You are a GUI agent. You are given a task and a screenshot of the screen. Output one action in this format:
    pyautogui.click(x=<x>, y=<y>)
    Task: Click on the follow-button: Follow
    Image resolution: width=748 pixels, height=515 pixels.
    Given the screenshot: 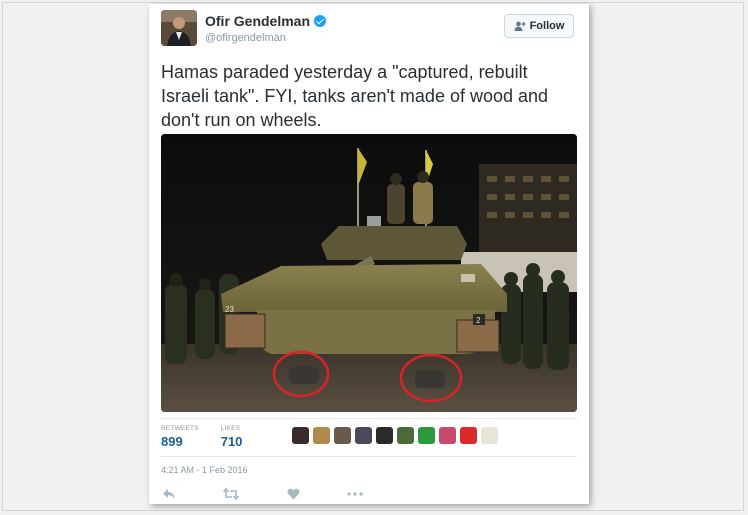 What is the action you would take?
    pyautogui.click(x=539, y=26)
    